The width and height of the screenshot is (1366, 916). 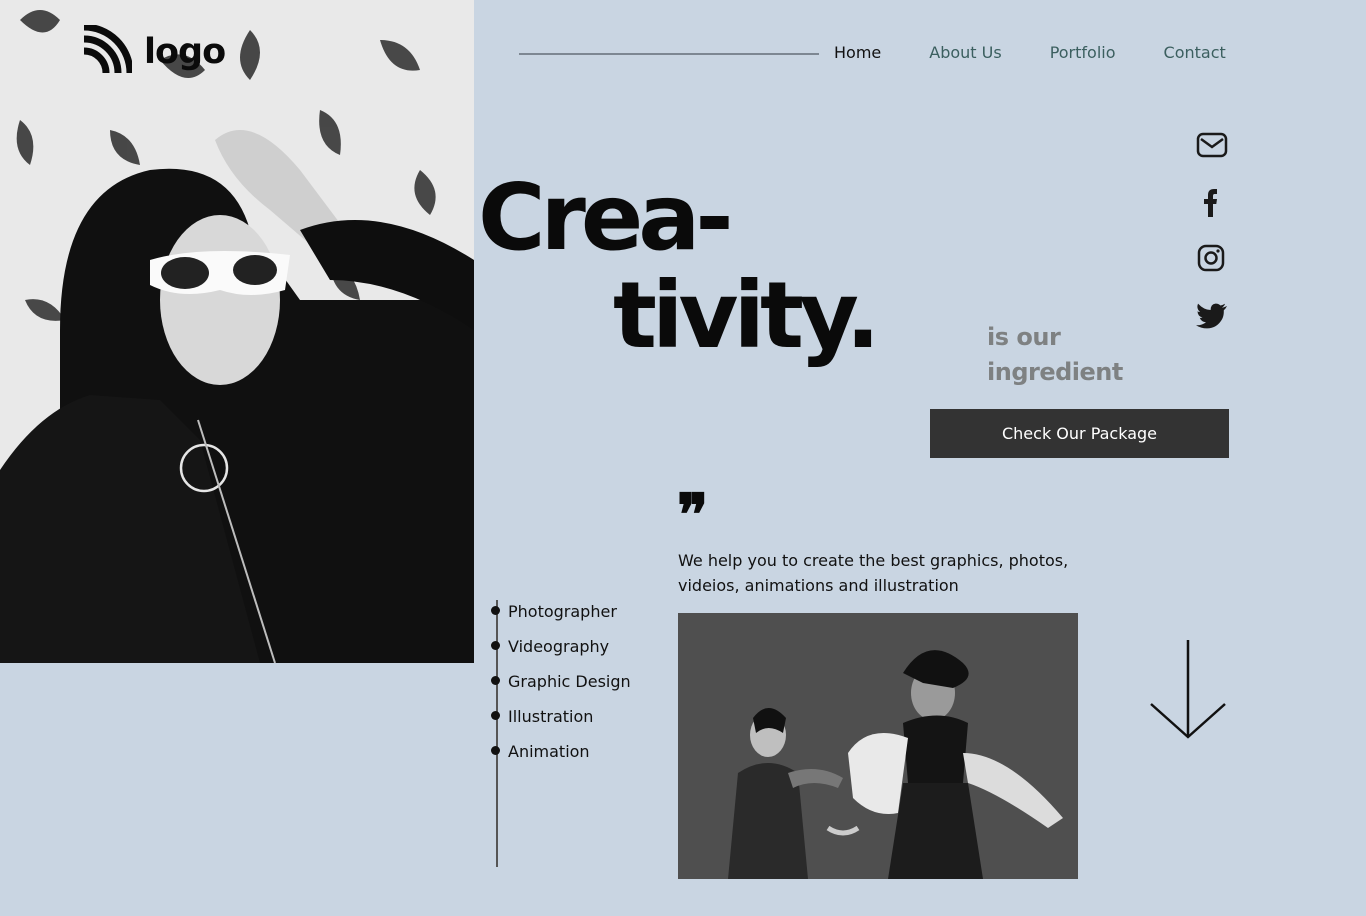 What do you see at coordinates (564, 716) in the screenshot?
I see `service-illustration: Illustration` at bounding box center [564, 716].